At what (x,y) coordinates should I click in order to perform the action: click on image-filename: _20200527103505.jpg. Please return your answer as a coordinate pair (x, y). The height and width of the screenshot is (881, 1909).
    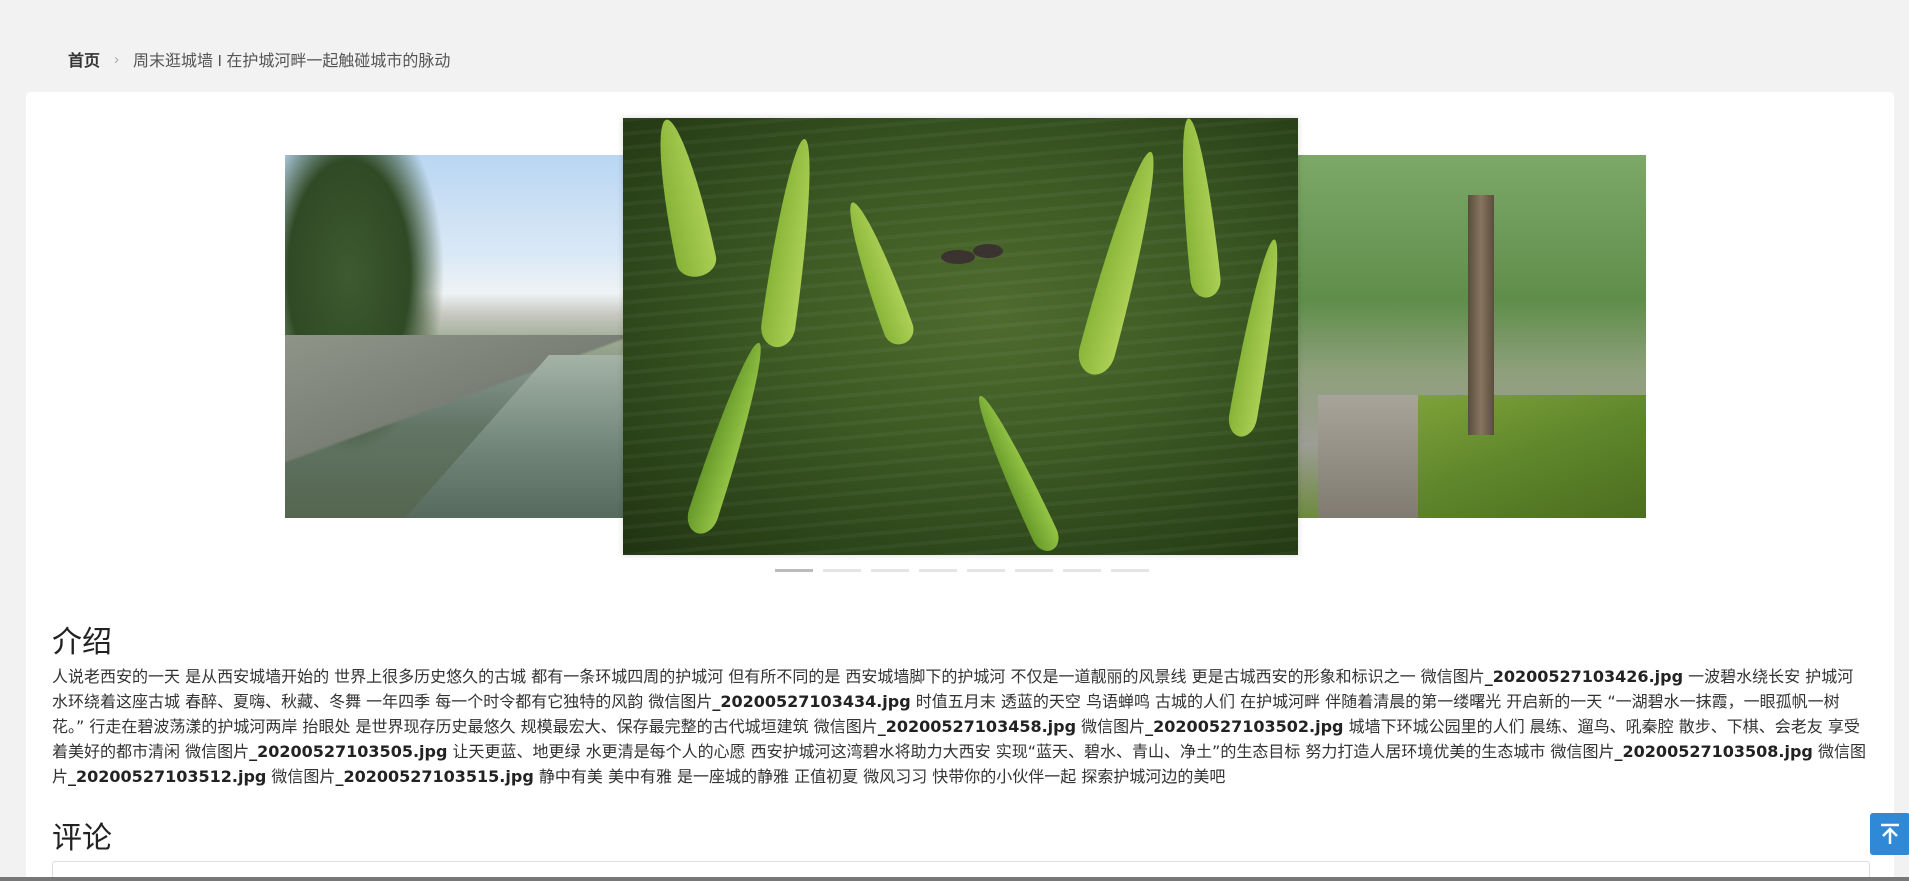
    Looking at the image, I should click on (348, 751).